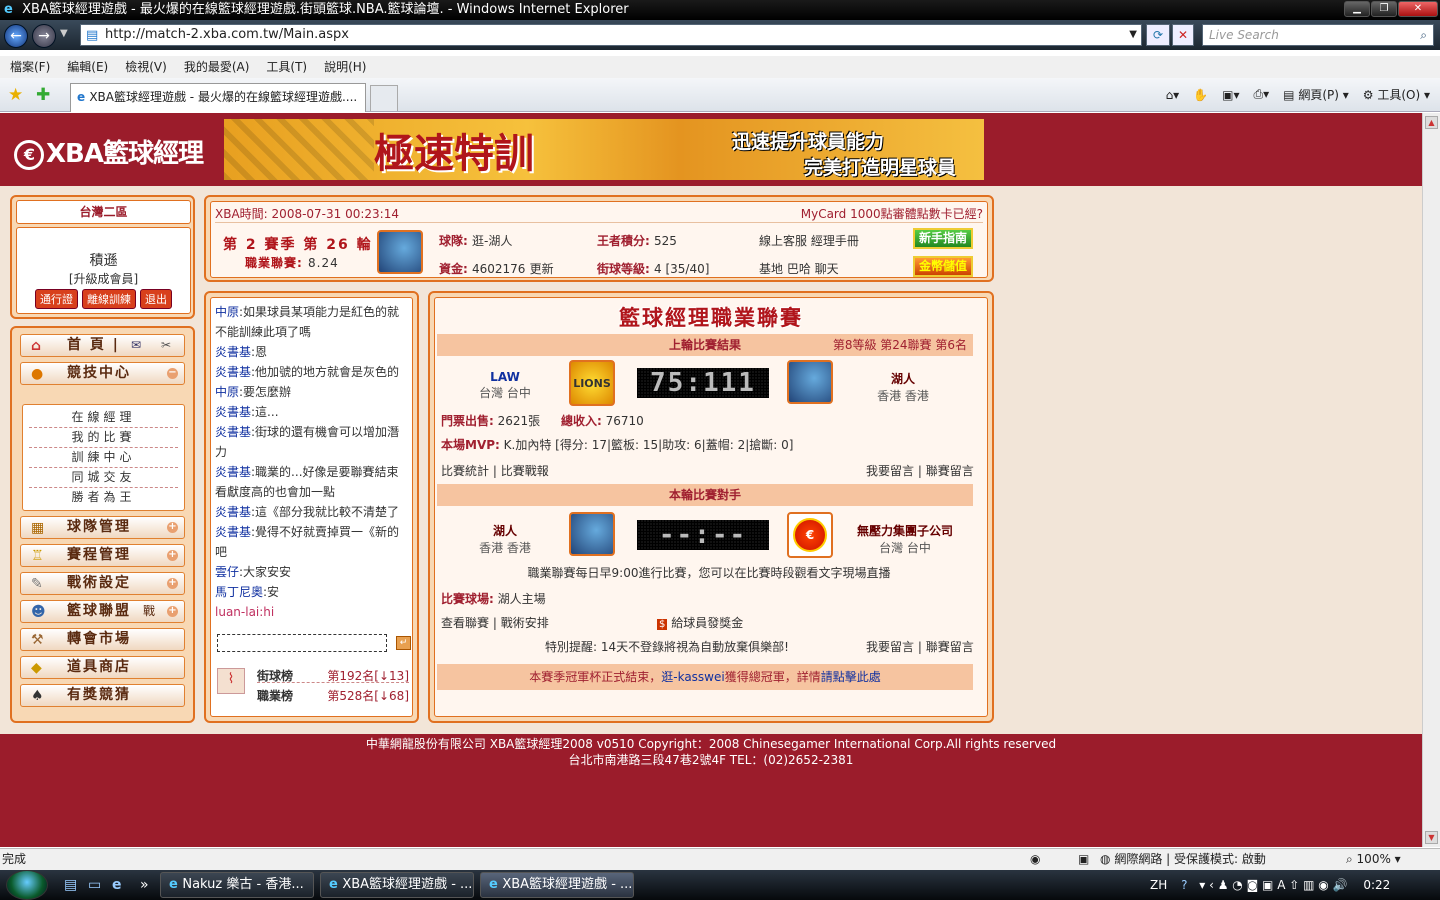 The image size is (1440, 900). I want to click on nav-shop: ◆ 道具商店, so click(102, 667).